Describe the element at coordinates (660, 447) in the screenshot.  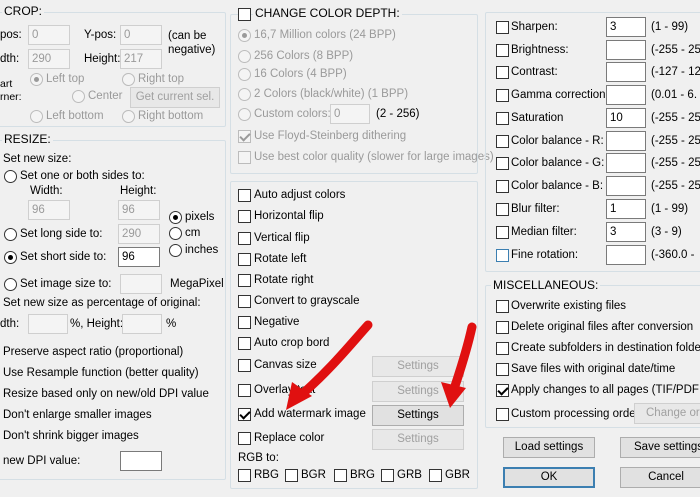
I see `save-settings-button: Save settings` at that location.